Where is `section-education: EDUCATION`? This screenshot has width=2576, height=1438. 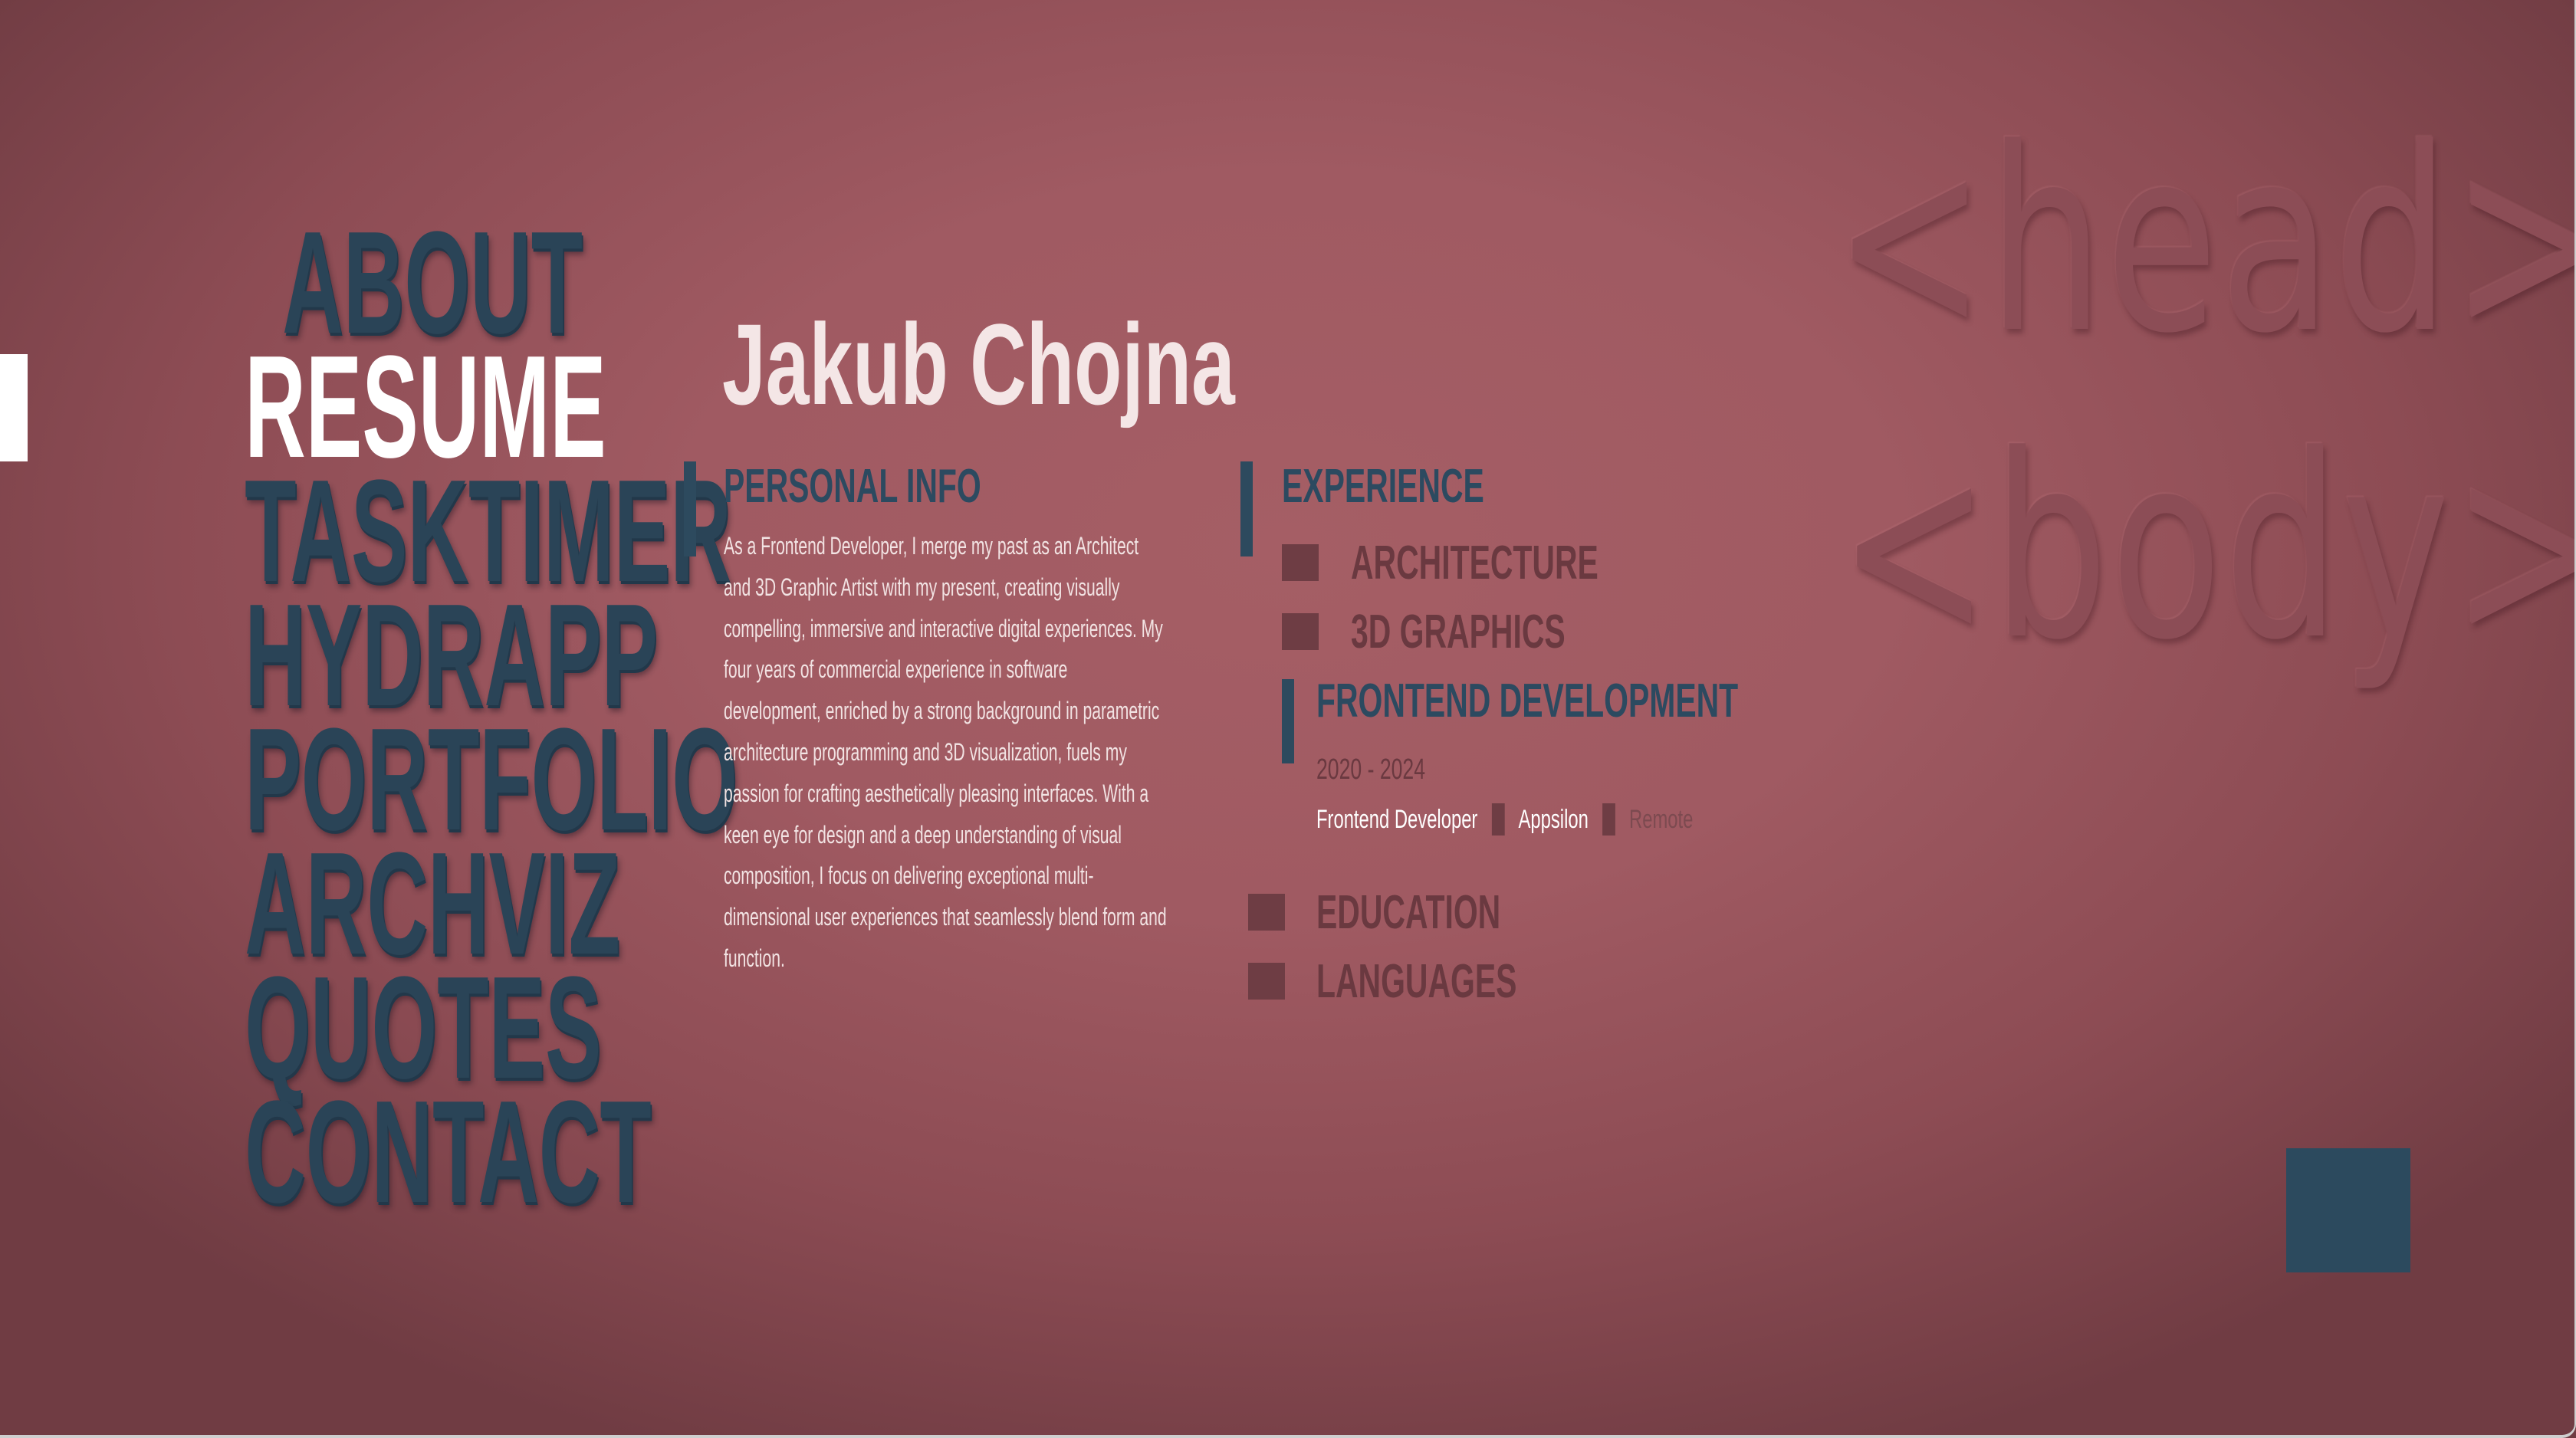 section-education: EDUCATION is located at coordinates (1408, 913).